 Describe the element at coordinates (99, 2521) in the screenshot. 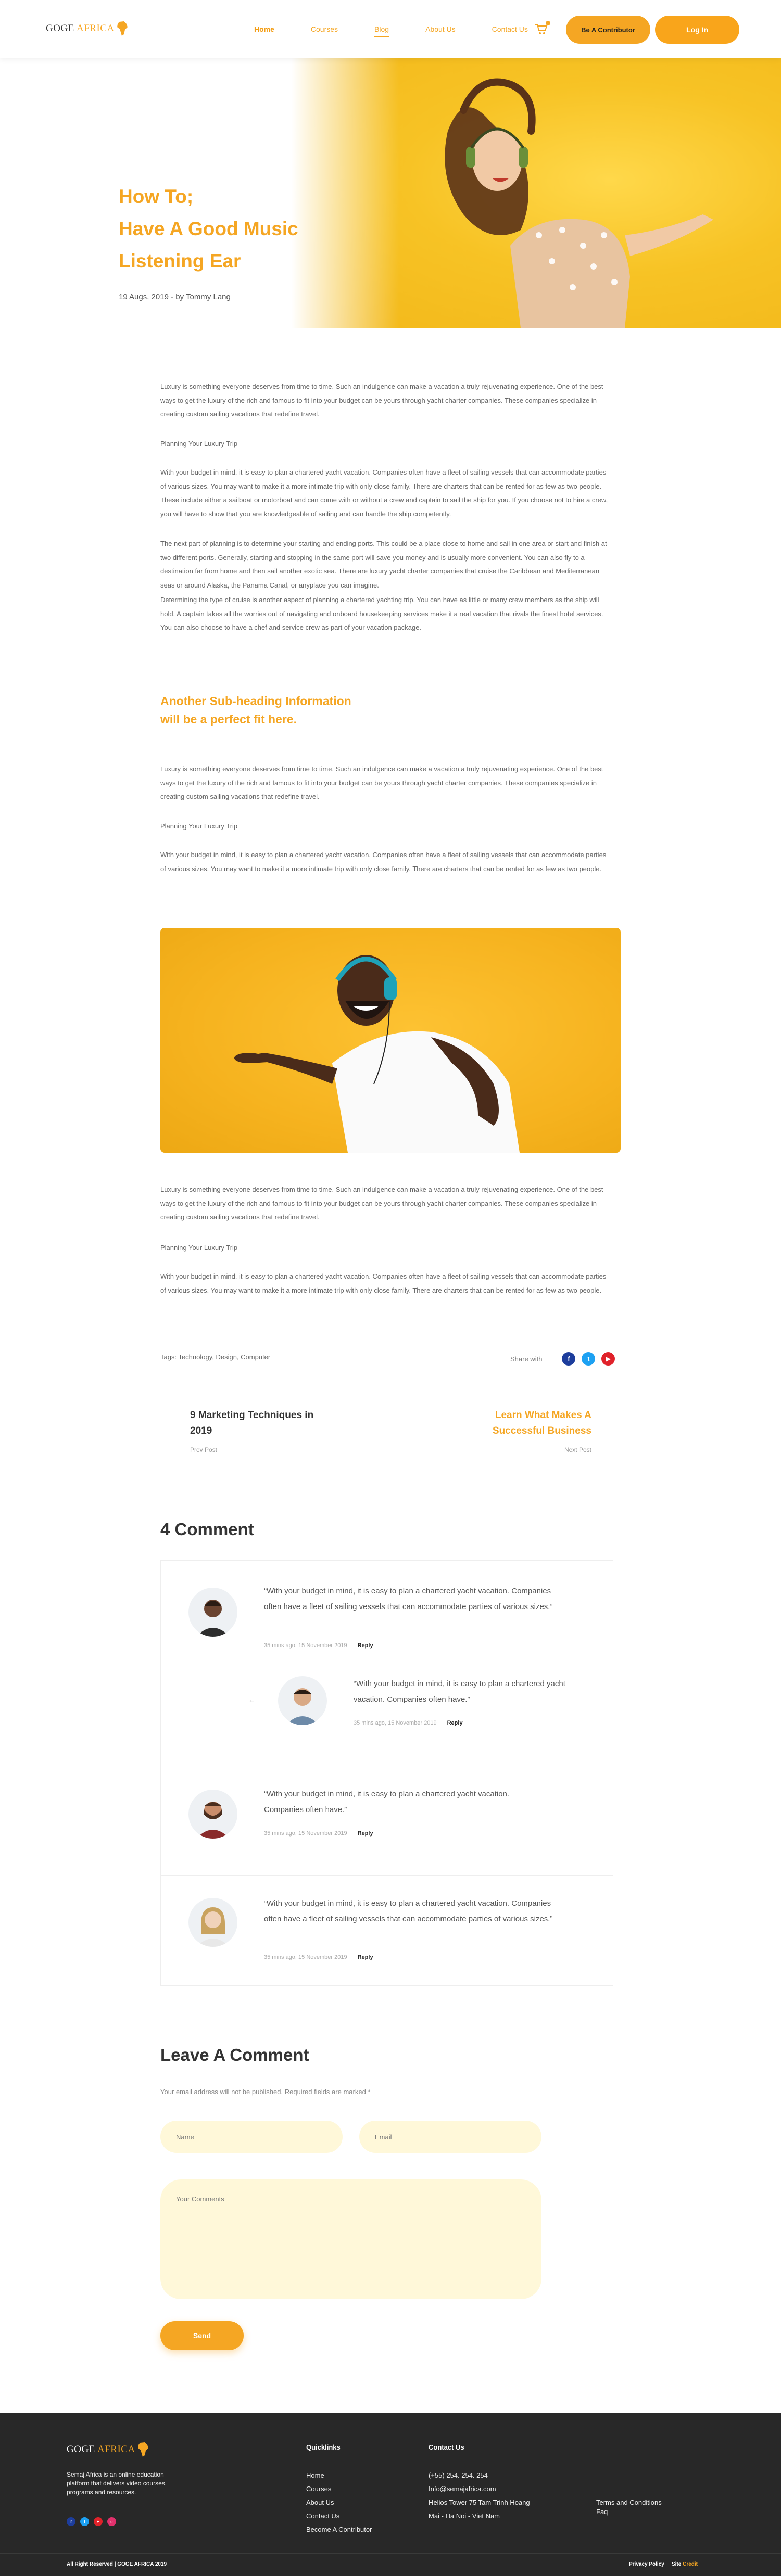

I see `youtube-icon: ▸` at that location.